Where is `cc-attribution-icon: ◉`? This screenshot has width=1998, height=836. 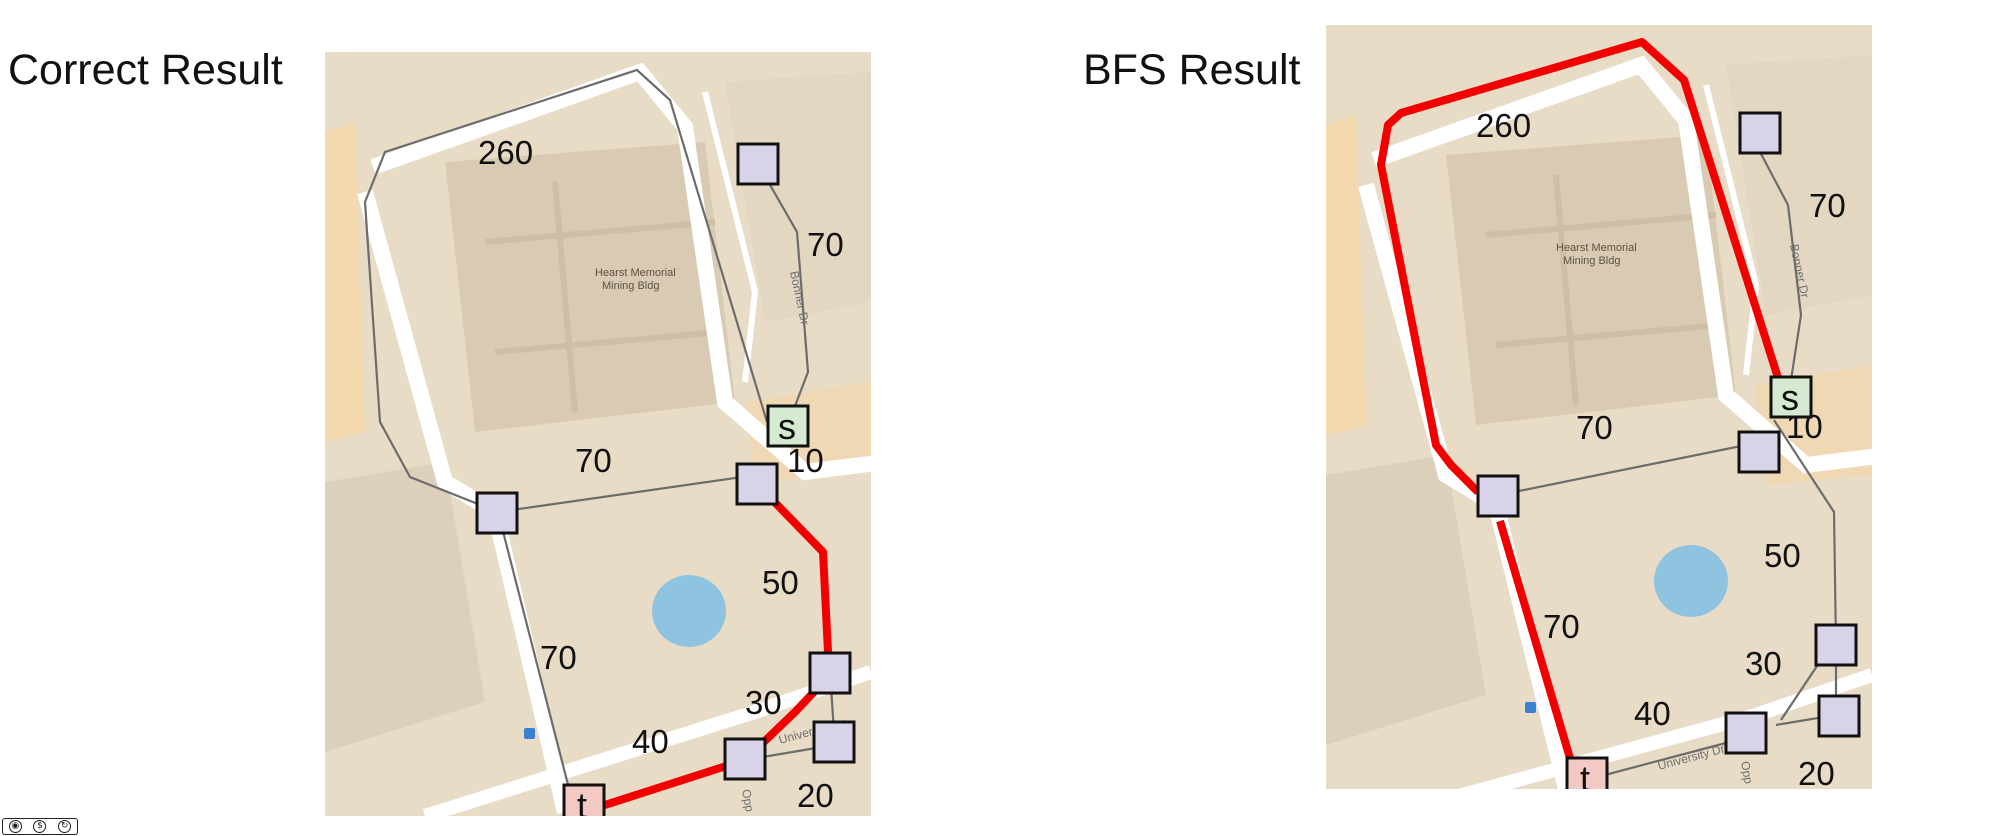
cc-attribution-icon: ◉ is located at coordinates (15, 826).